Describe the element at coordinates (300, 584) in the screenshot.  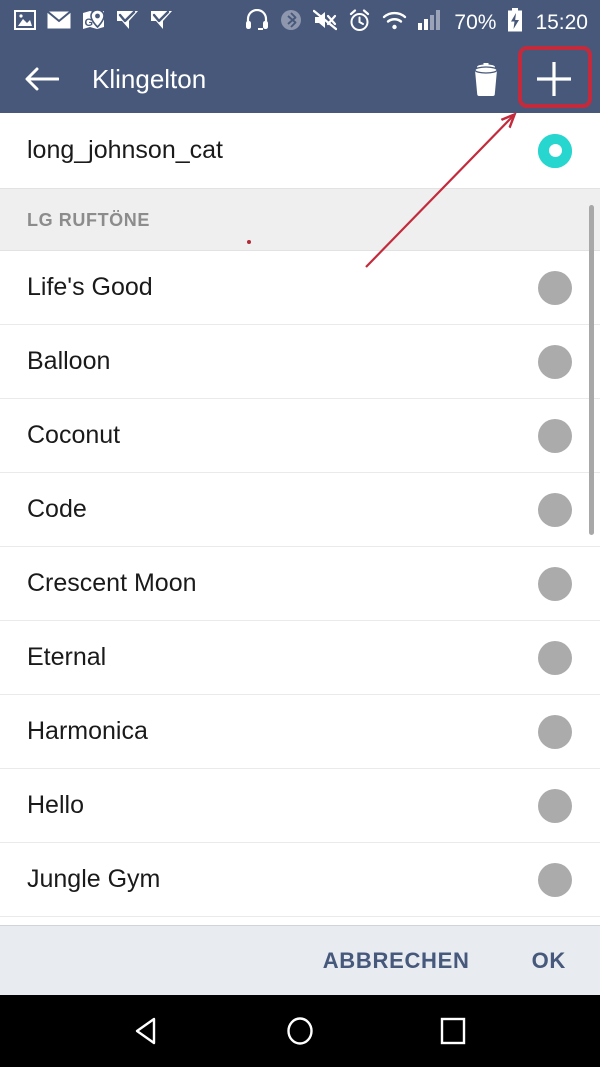
I see `list-item: Crescent Moon` at that location.